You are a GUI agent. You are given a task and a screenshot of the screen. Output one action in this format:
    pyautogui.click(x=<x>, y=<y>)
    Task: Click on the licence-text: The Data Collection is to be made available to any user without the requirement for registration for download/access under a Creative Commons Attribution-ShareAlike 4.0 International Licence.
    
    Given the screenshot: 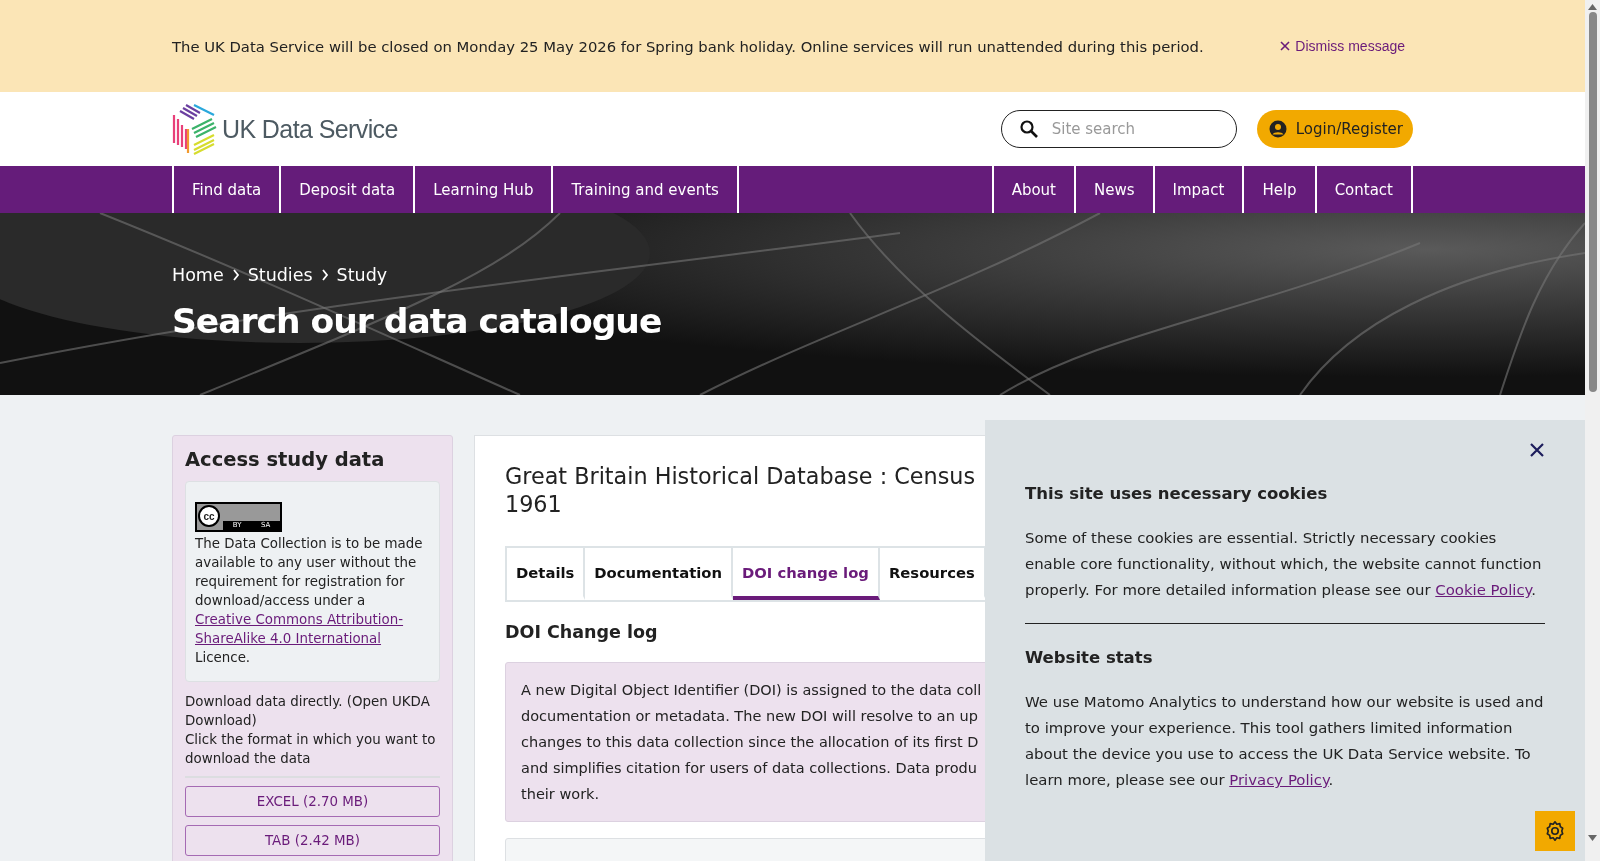 What is the action you would take?
    pyautogui.click(x=313, y=600)
    